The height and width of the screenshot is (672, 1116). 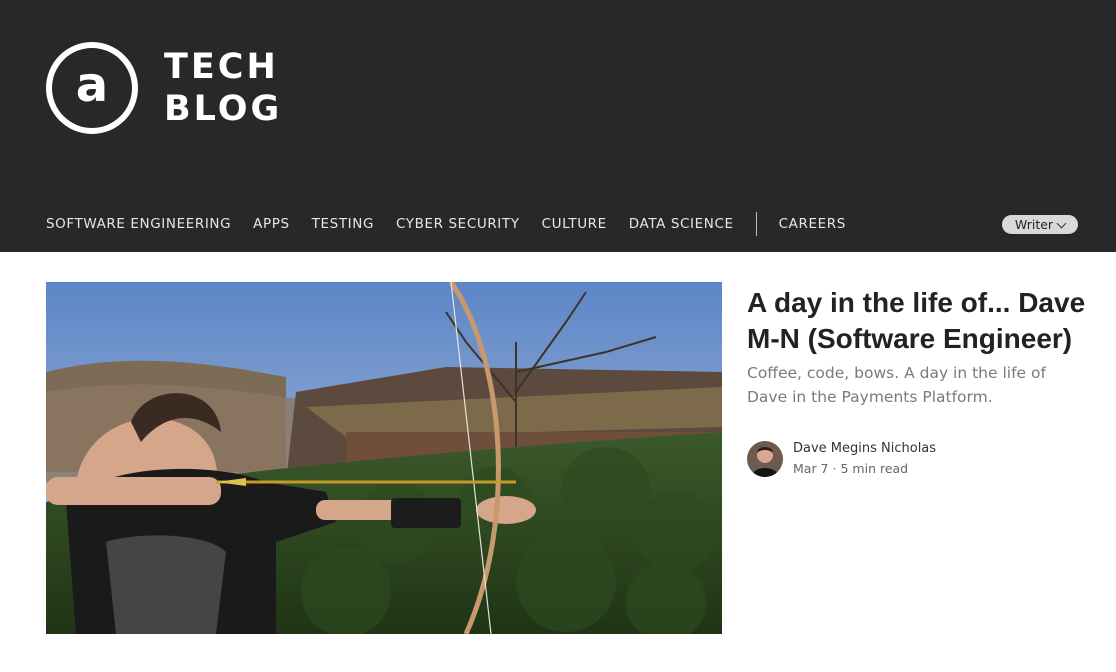 I want to click on logo-at-icon: a, so click(x=92, y=88).